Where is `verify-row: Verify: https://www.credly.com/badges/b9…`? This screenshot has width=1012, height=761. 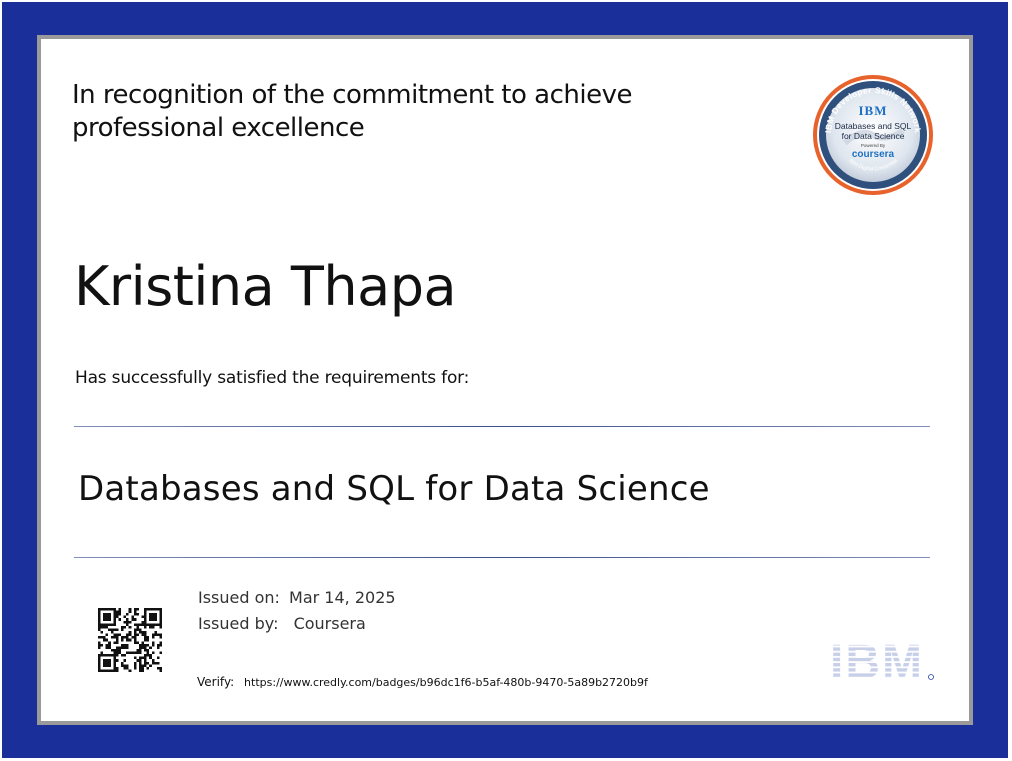
verify-row: Verify: https://www.credly.com/badges/b9… is located at coordinates (422, 682).